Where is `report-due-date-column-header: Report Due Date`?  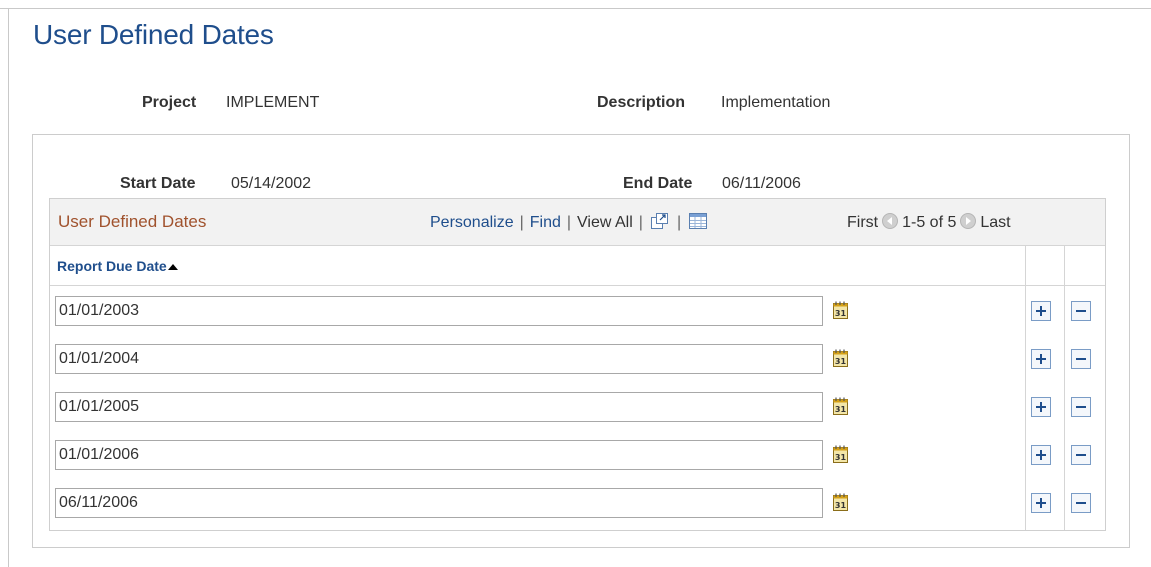
report-due-date-column-header: Report Due Date is located at coordinates (117, 266).